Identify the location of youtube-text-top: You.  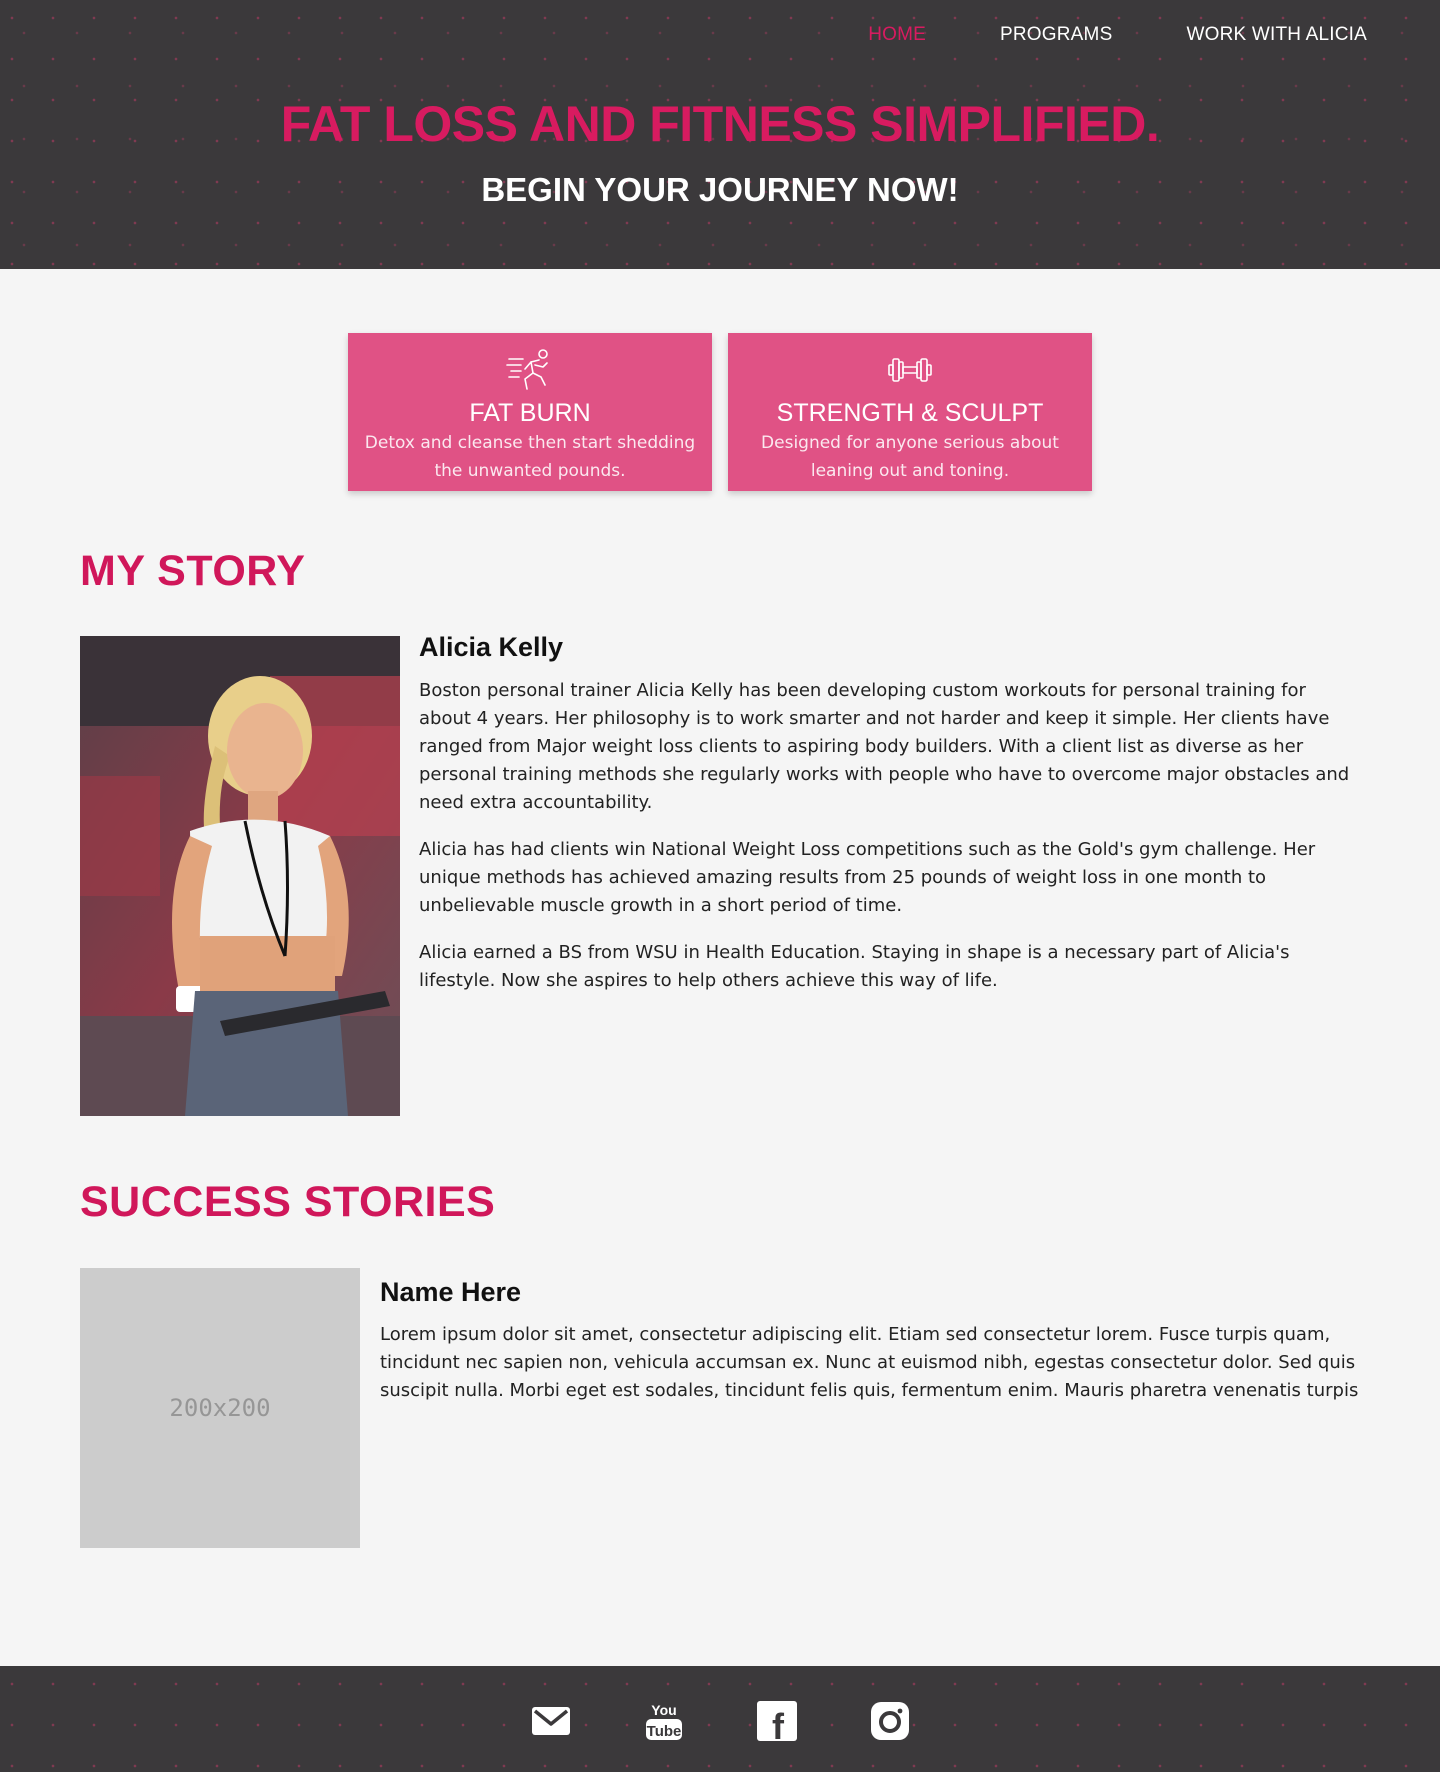
(663, 1710).